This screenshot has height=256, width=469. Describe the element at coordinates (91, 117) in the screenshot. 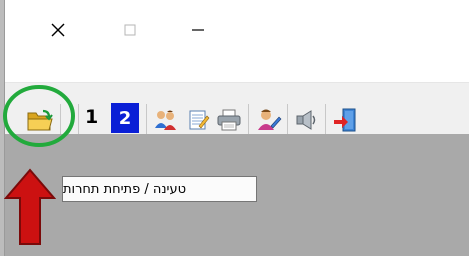

I see `test-1-button: 1` at that location.